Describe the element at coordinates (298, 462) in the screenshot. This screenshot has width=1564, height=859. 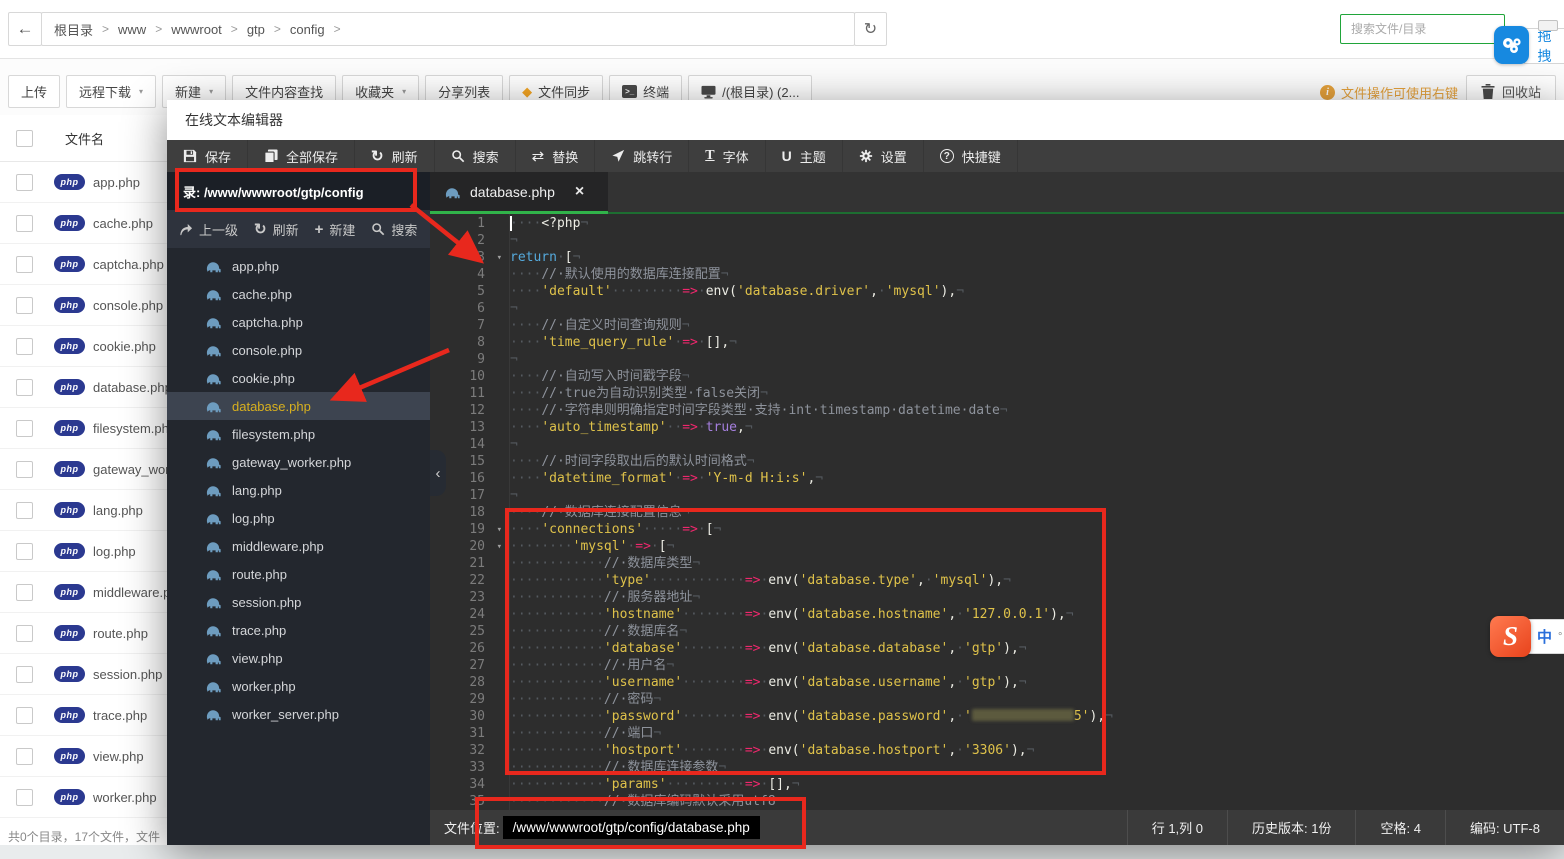
I see `tree-item: gateway_worker.php` at that location.